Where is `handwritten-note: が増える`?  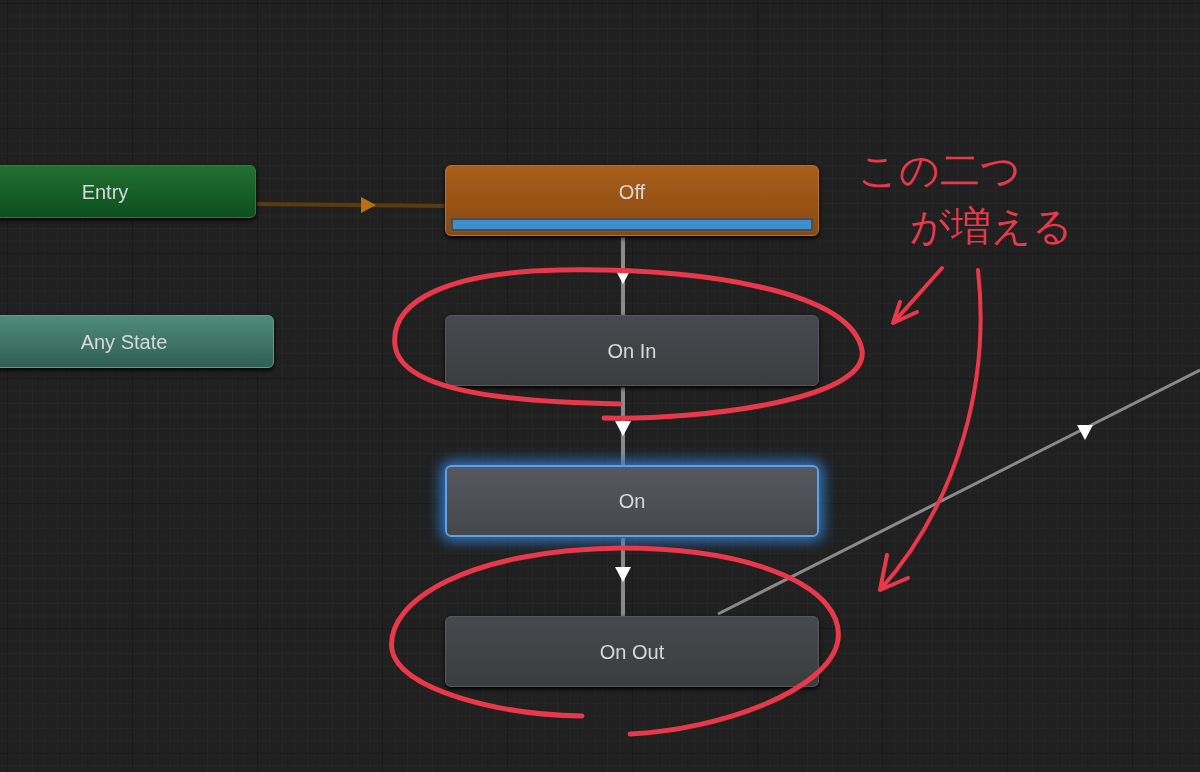
handwritten-note: が増える is located at coordinates (991, 226).